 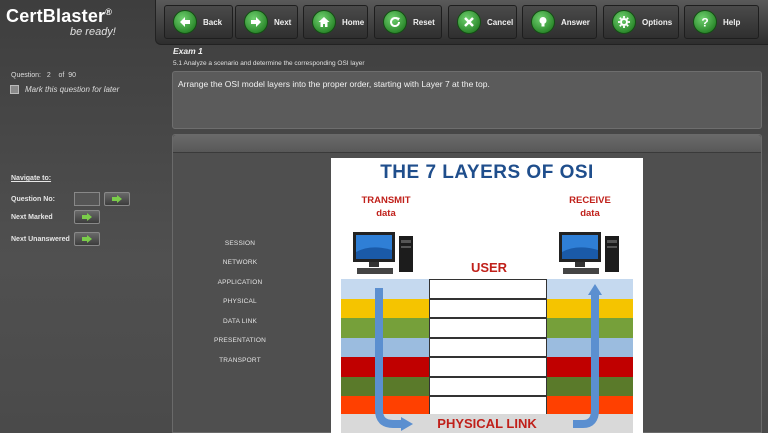 What do you see at coordinates (240, 360) in the screenshot?
I see `choice-transport: TRANSPORT` at bounding box center [240, 360].